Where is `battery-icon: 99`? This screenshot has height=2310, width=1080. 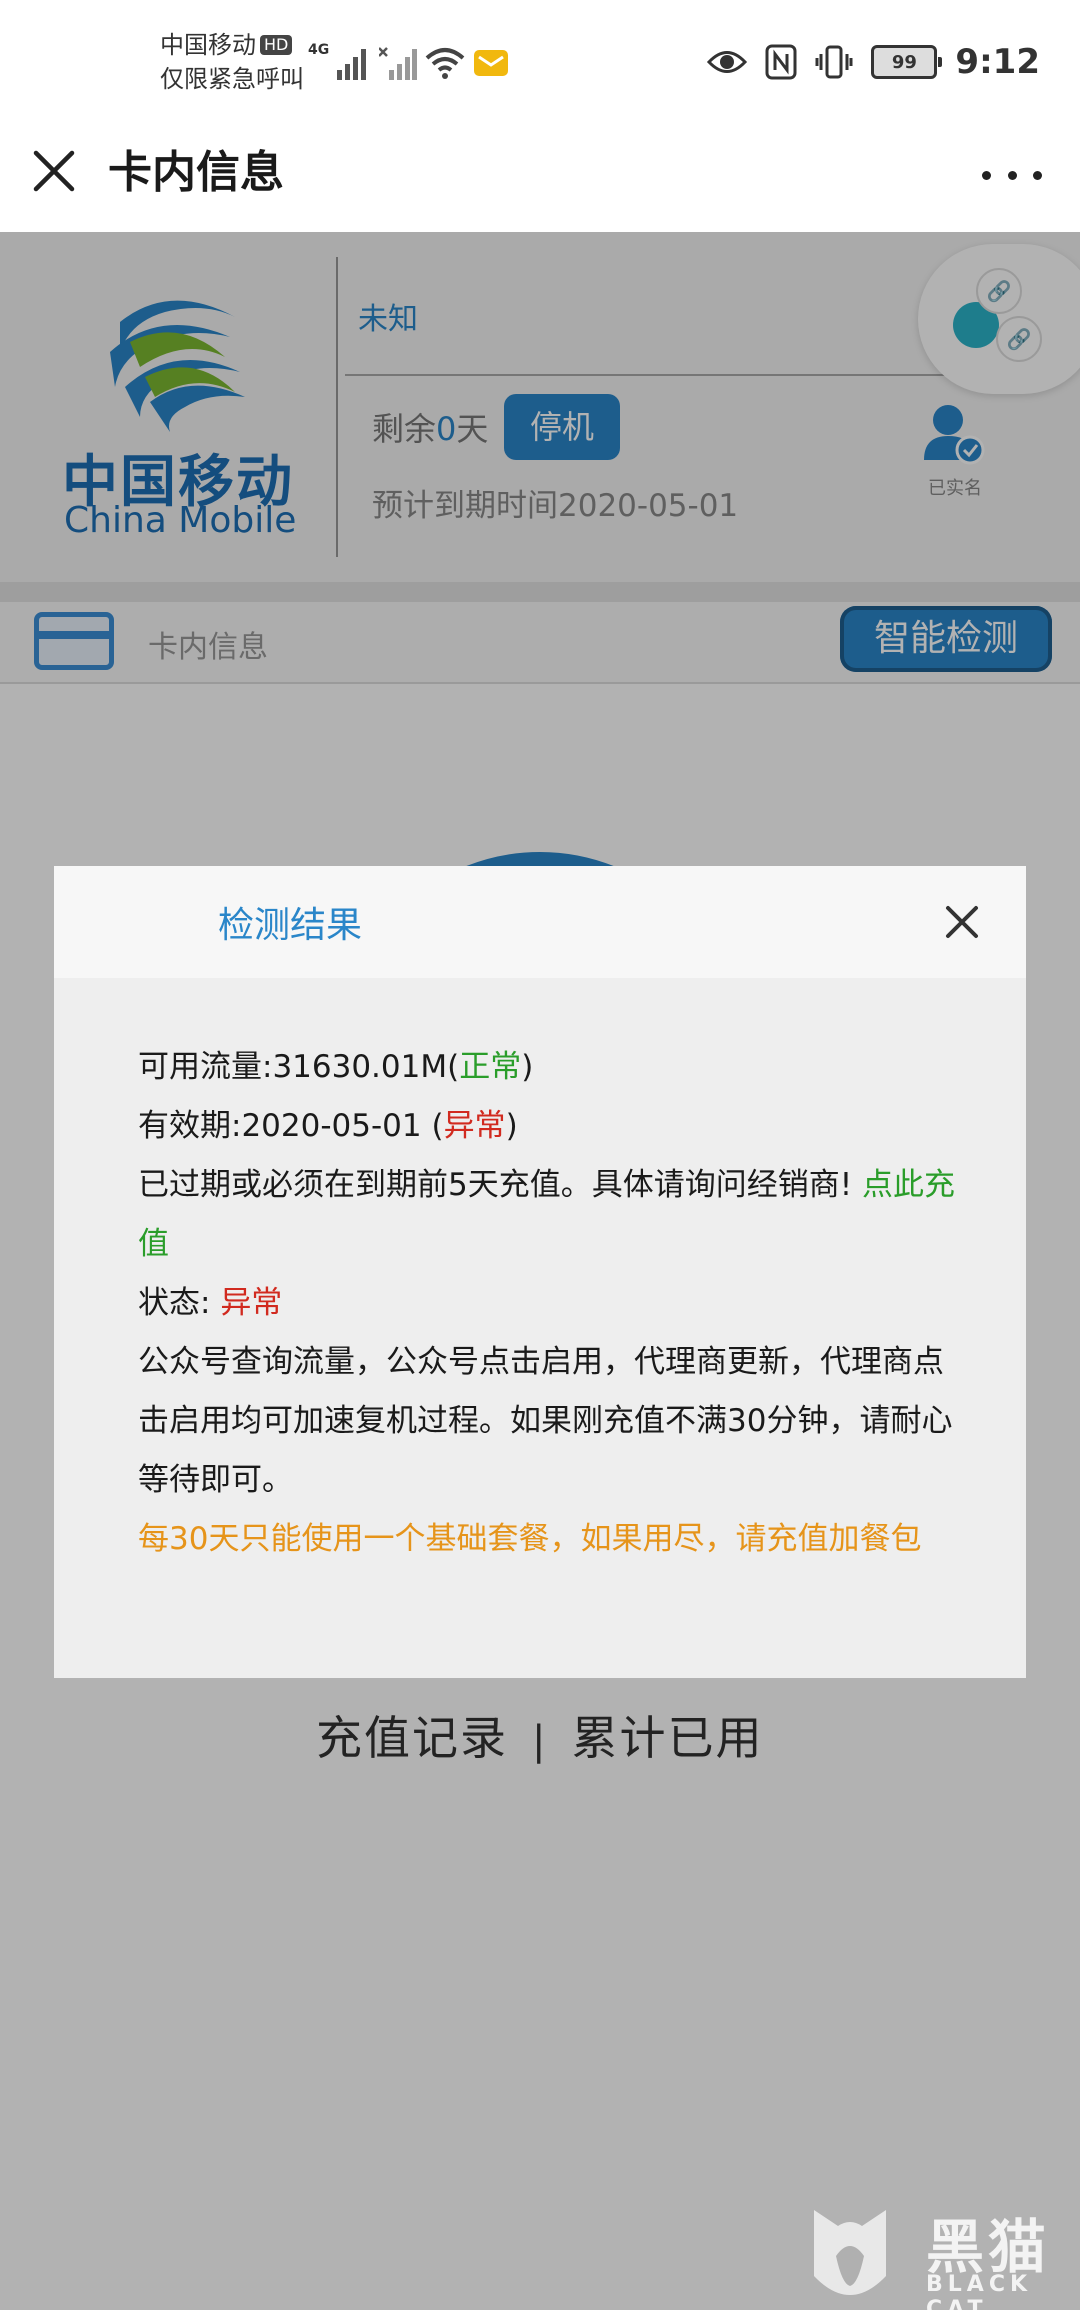 battery-icon: 99 is located at coordinates (907, 62).